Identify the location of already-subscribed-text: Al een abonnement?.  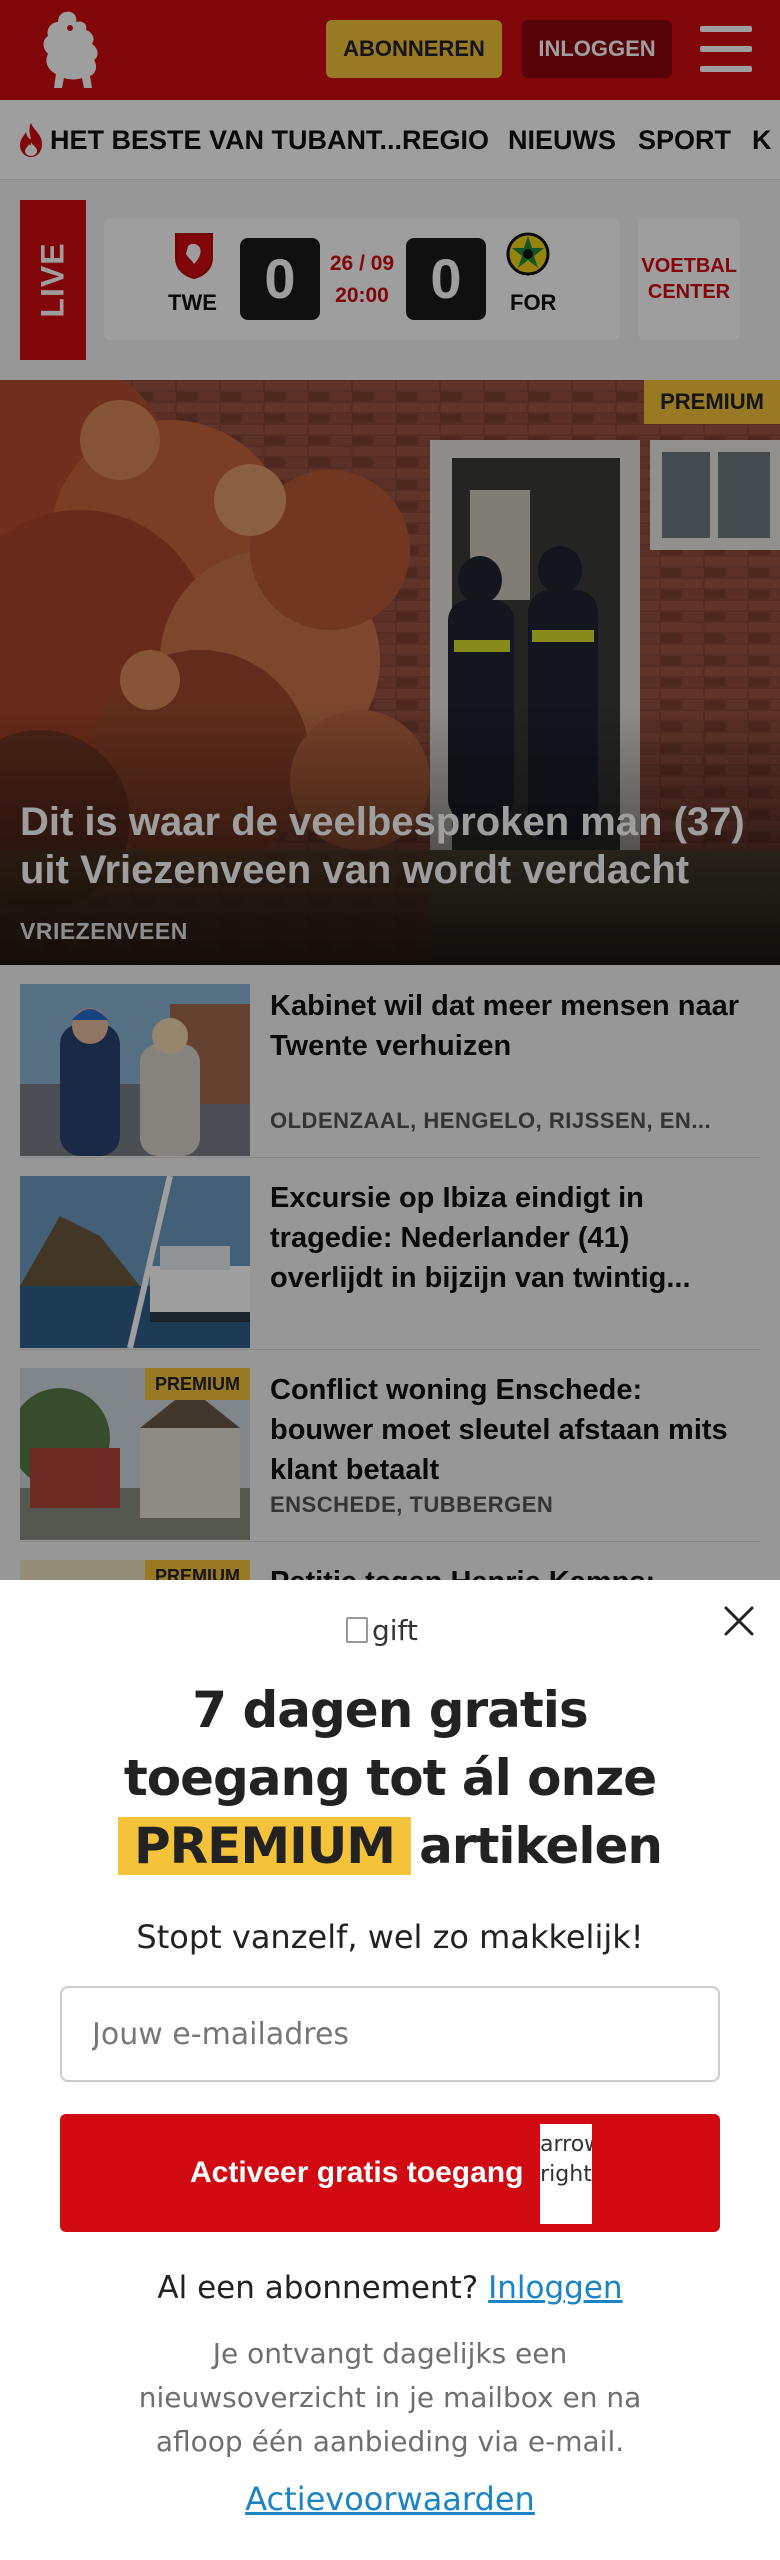
(318, 2288).